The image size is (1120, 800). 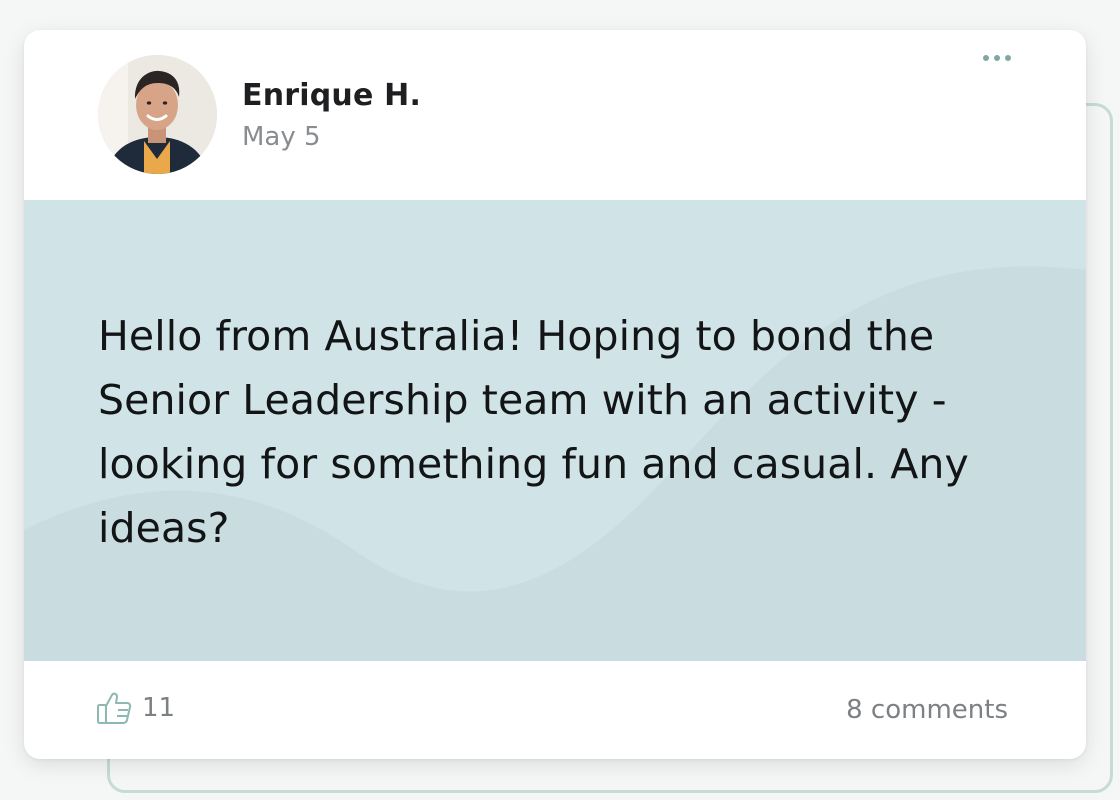 I want to click on comments-link: 8 comments, so click(x=927, y=710).